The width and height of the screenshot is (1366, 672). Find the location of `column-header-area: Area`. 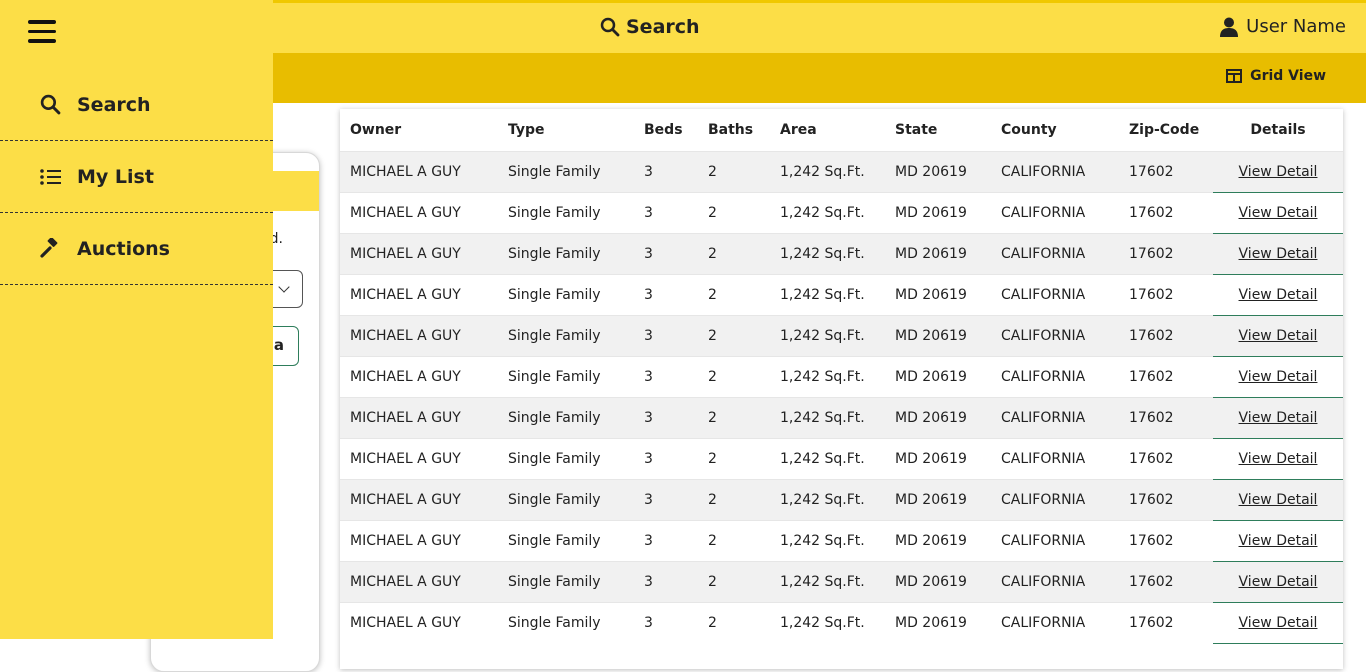

column-header-area: Area is located at coordinates (798, 129).